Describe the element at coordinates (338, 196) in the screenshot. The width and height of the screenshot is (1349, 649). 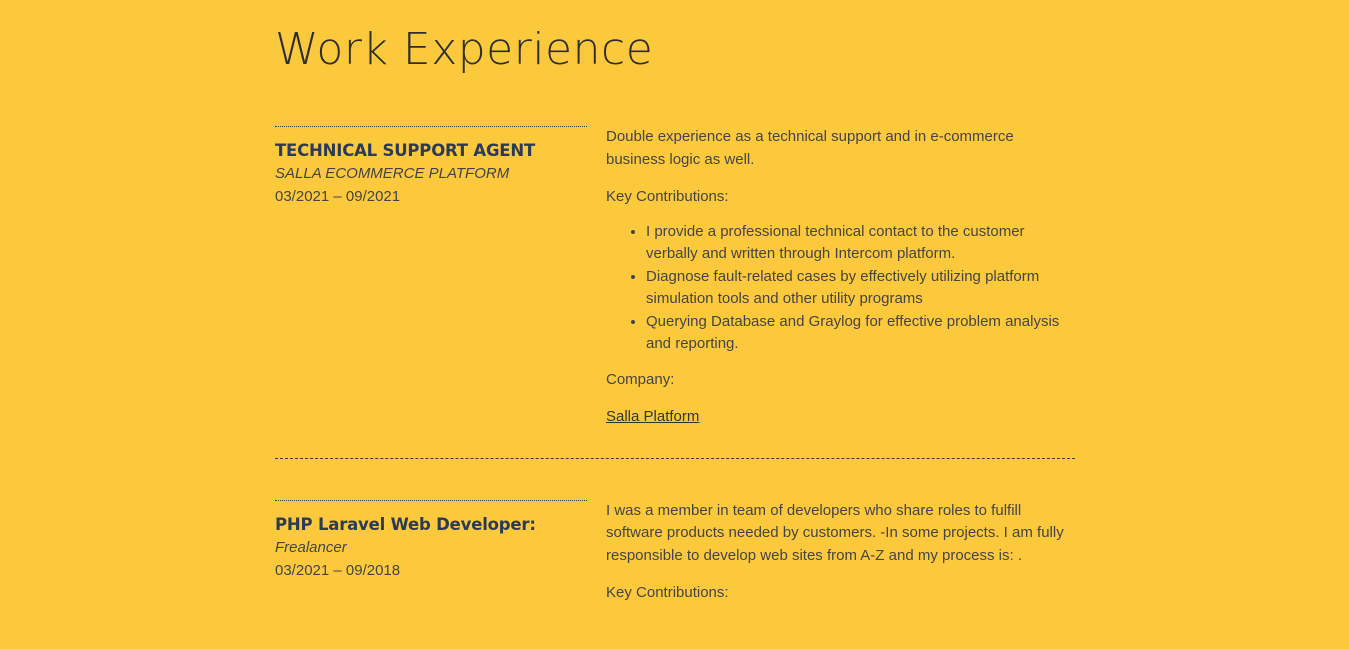
I see `job-dates: 03/2021 – 09/2021` at that location.